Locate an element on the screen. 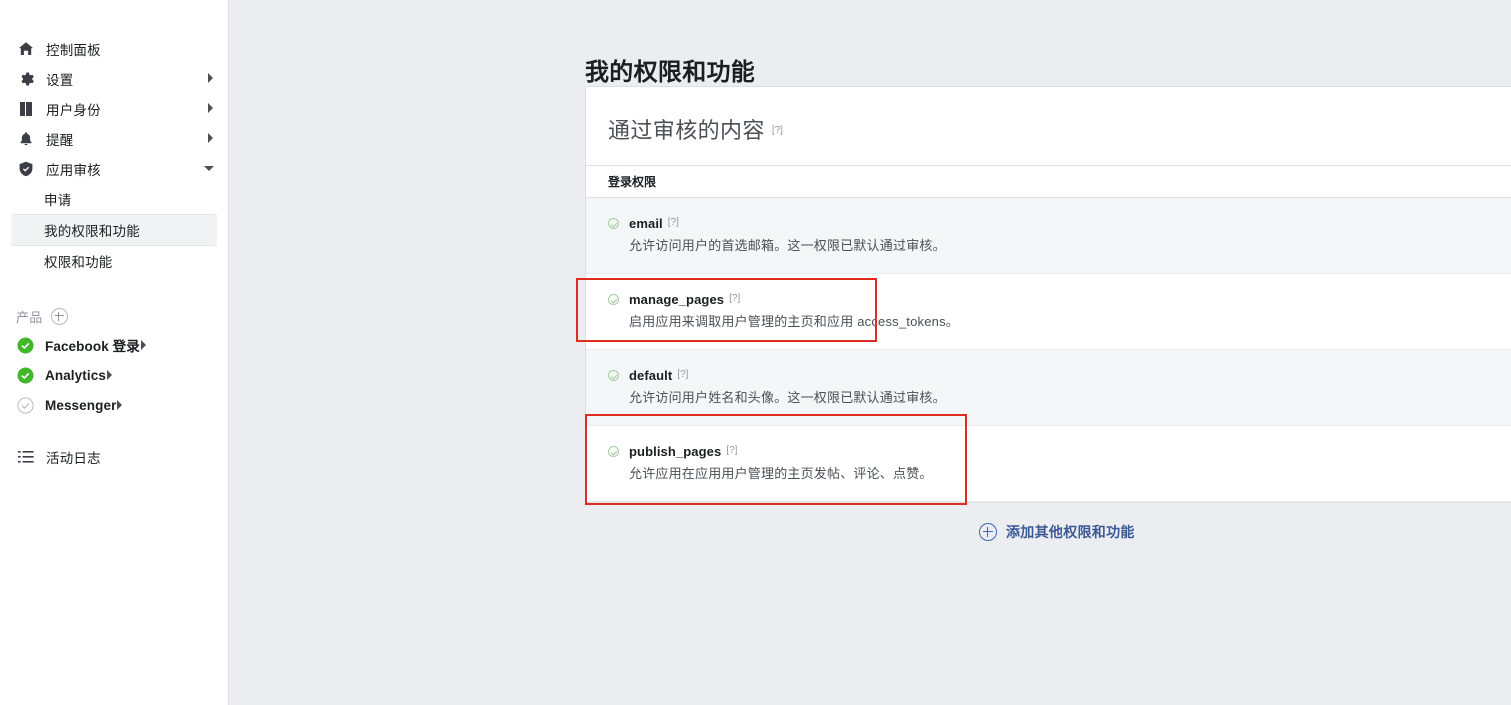  check-circle-outline-icon is located at coordinates (25, 405).